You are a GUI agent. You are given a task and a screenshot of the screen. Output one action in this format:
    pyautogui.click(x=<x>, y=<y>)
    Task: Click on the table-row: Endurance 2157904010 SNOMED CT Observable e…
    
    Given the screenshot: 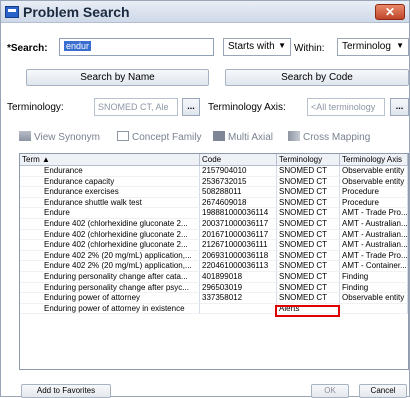 What is the action you would take?
    pyautogui.click(x=214, y=171)
    